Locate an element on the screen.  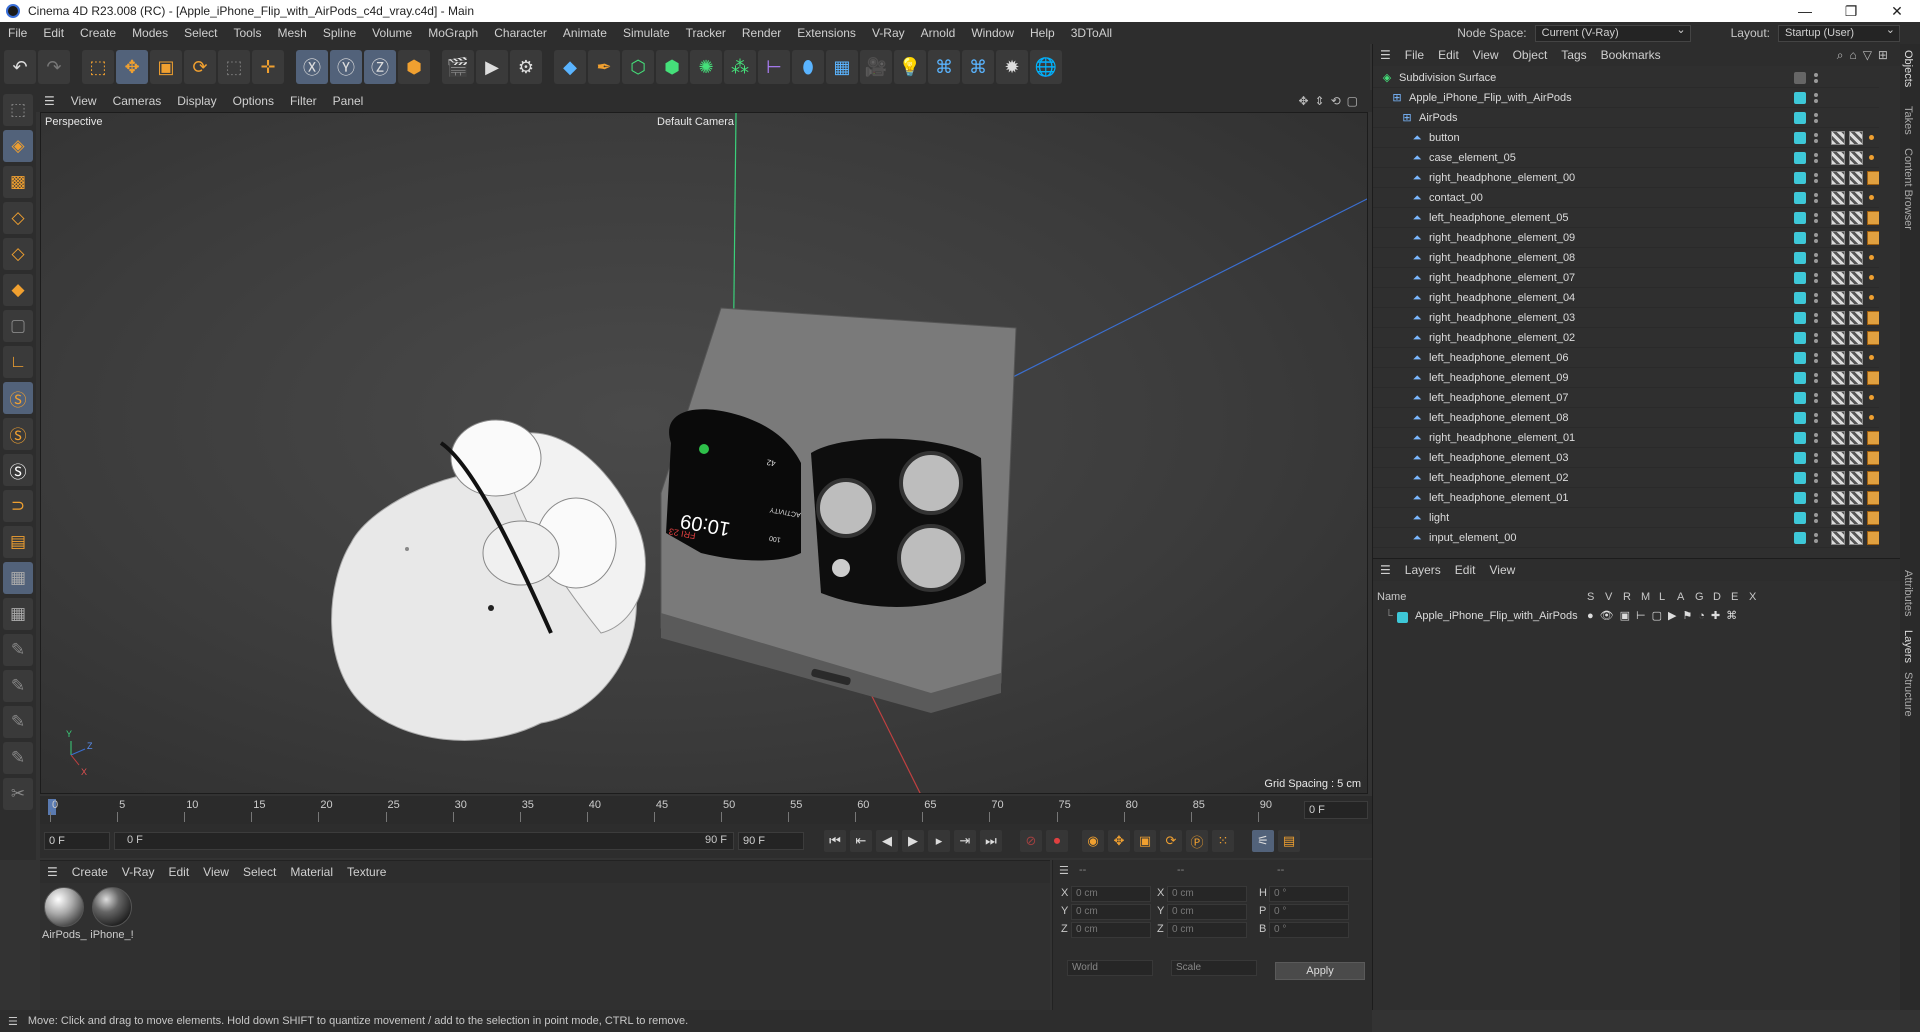
layer-col-name: Name is located at coordinates (1391, 597).